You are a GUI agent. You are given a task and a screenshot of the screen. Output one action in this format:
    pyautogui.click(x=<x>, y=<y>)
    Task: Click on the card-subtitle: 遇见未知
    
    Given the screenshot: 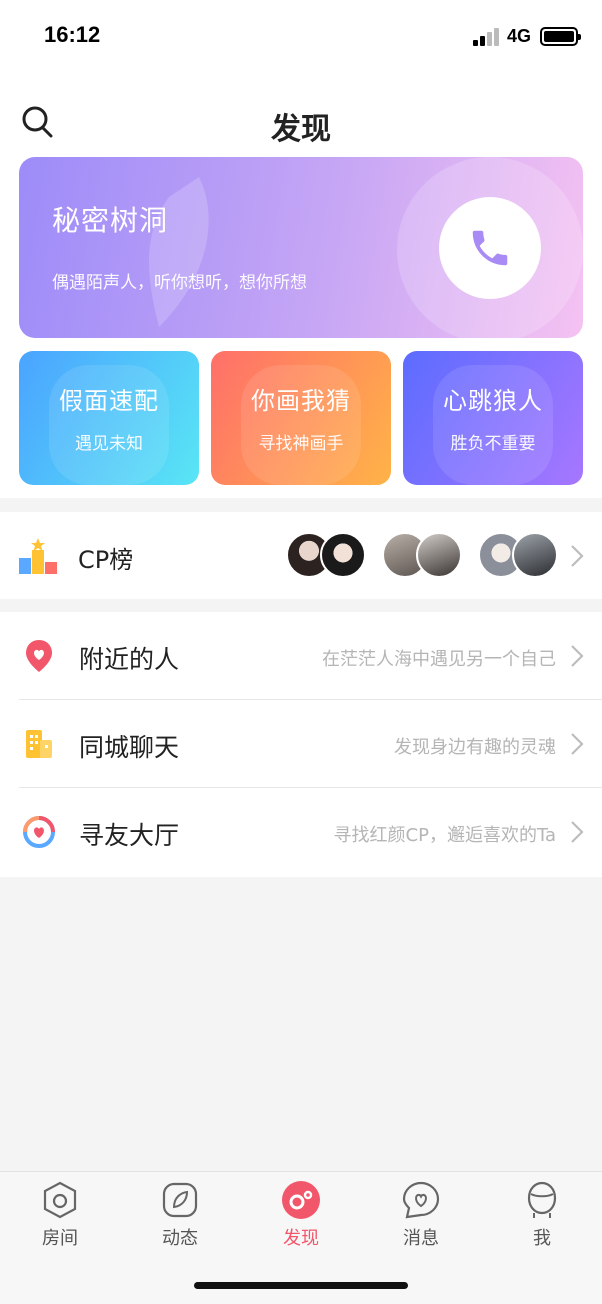 What is the action you would take?
    pyautogui.click(x=109, y=444)
    